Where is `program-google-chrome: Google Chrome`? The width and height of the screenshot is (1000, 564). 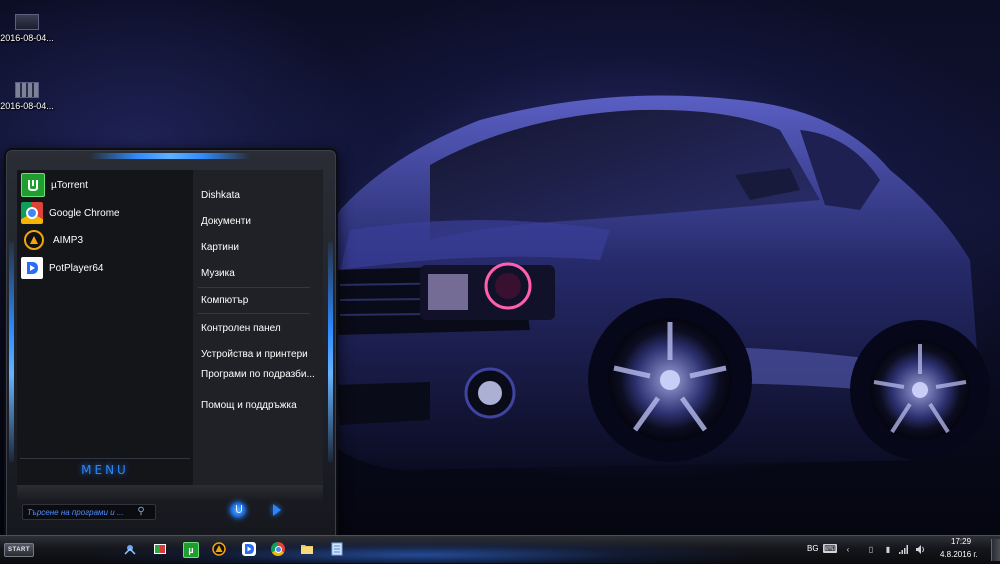 program-google-chrome: Google Chrome is located at coordinates (70, 213).